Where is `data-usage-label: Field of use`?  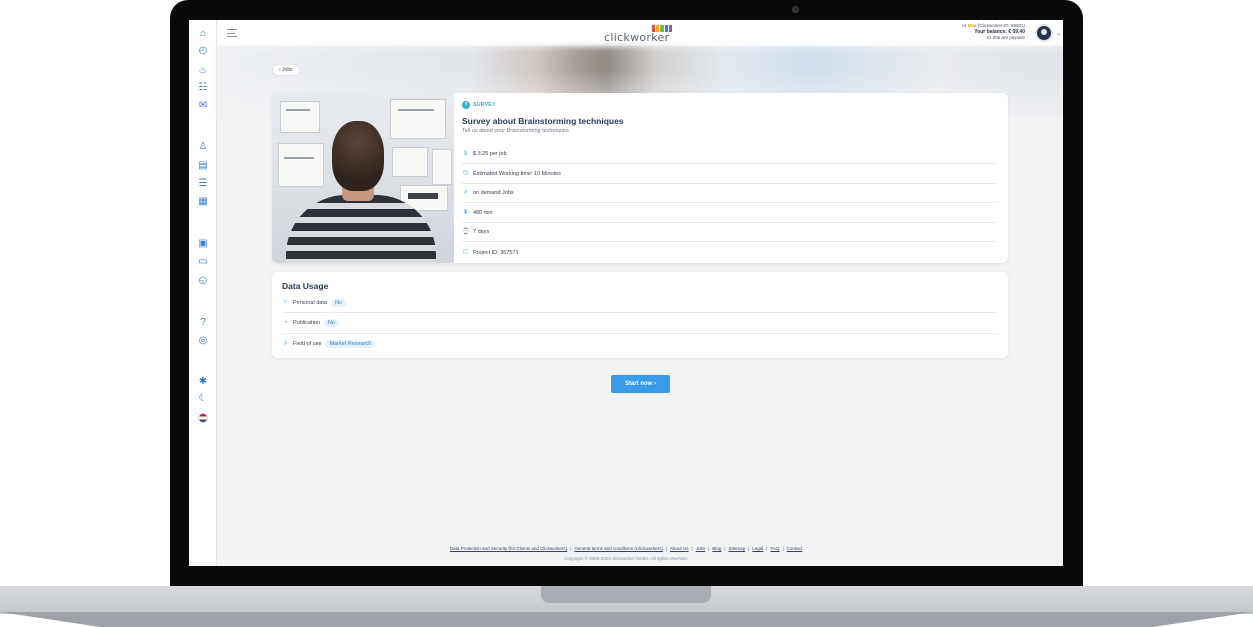
data-usage-label: Field of use is located at coordinates (307, 344).